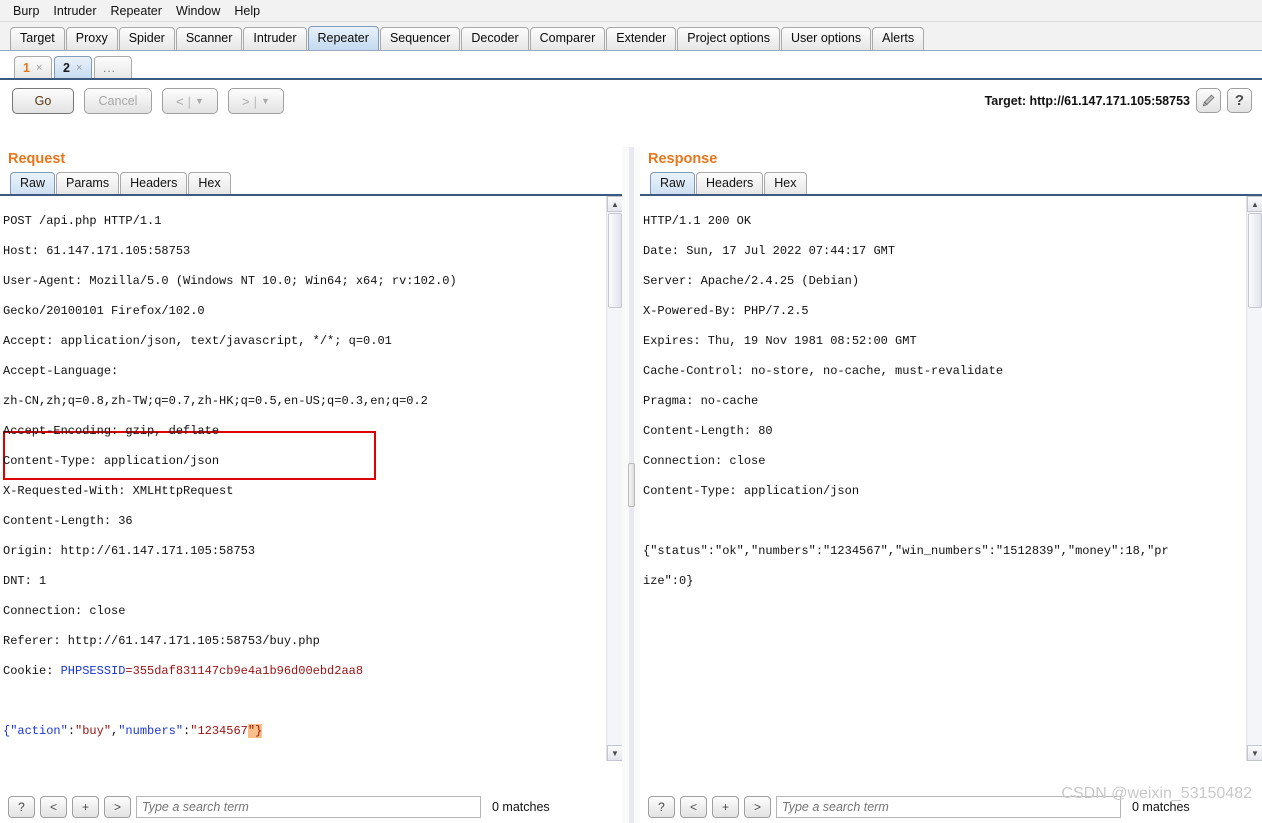  Describe the element at coordinates (312, 732) in the screenshot. I see `request-body-line: {"action":"buy","numbers":"1234567"}` at that location.